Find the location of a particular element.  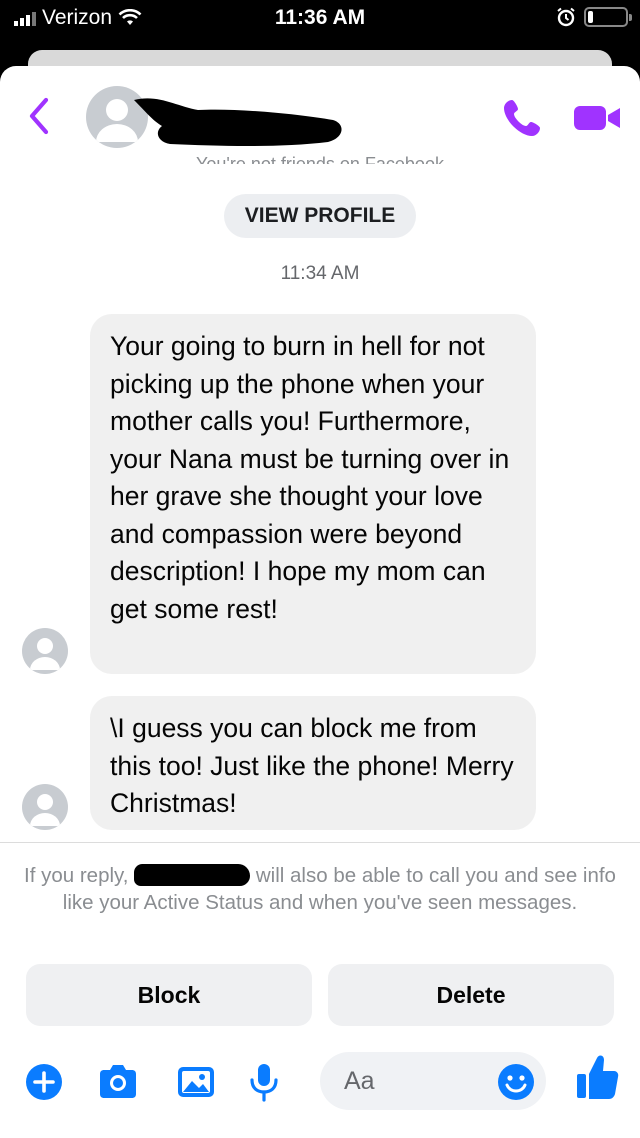

block-button: Block is located at coordinates (169, 995).